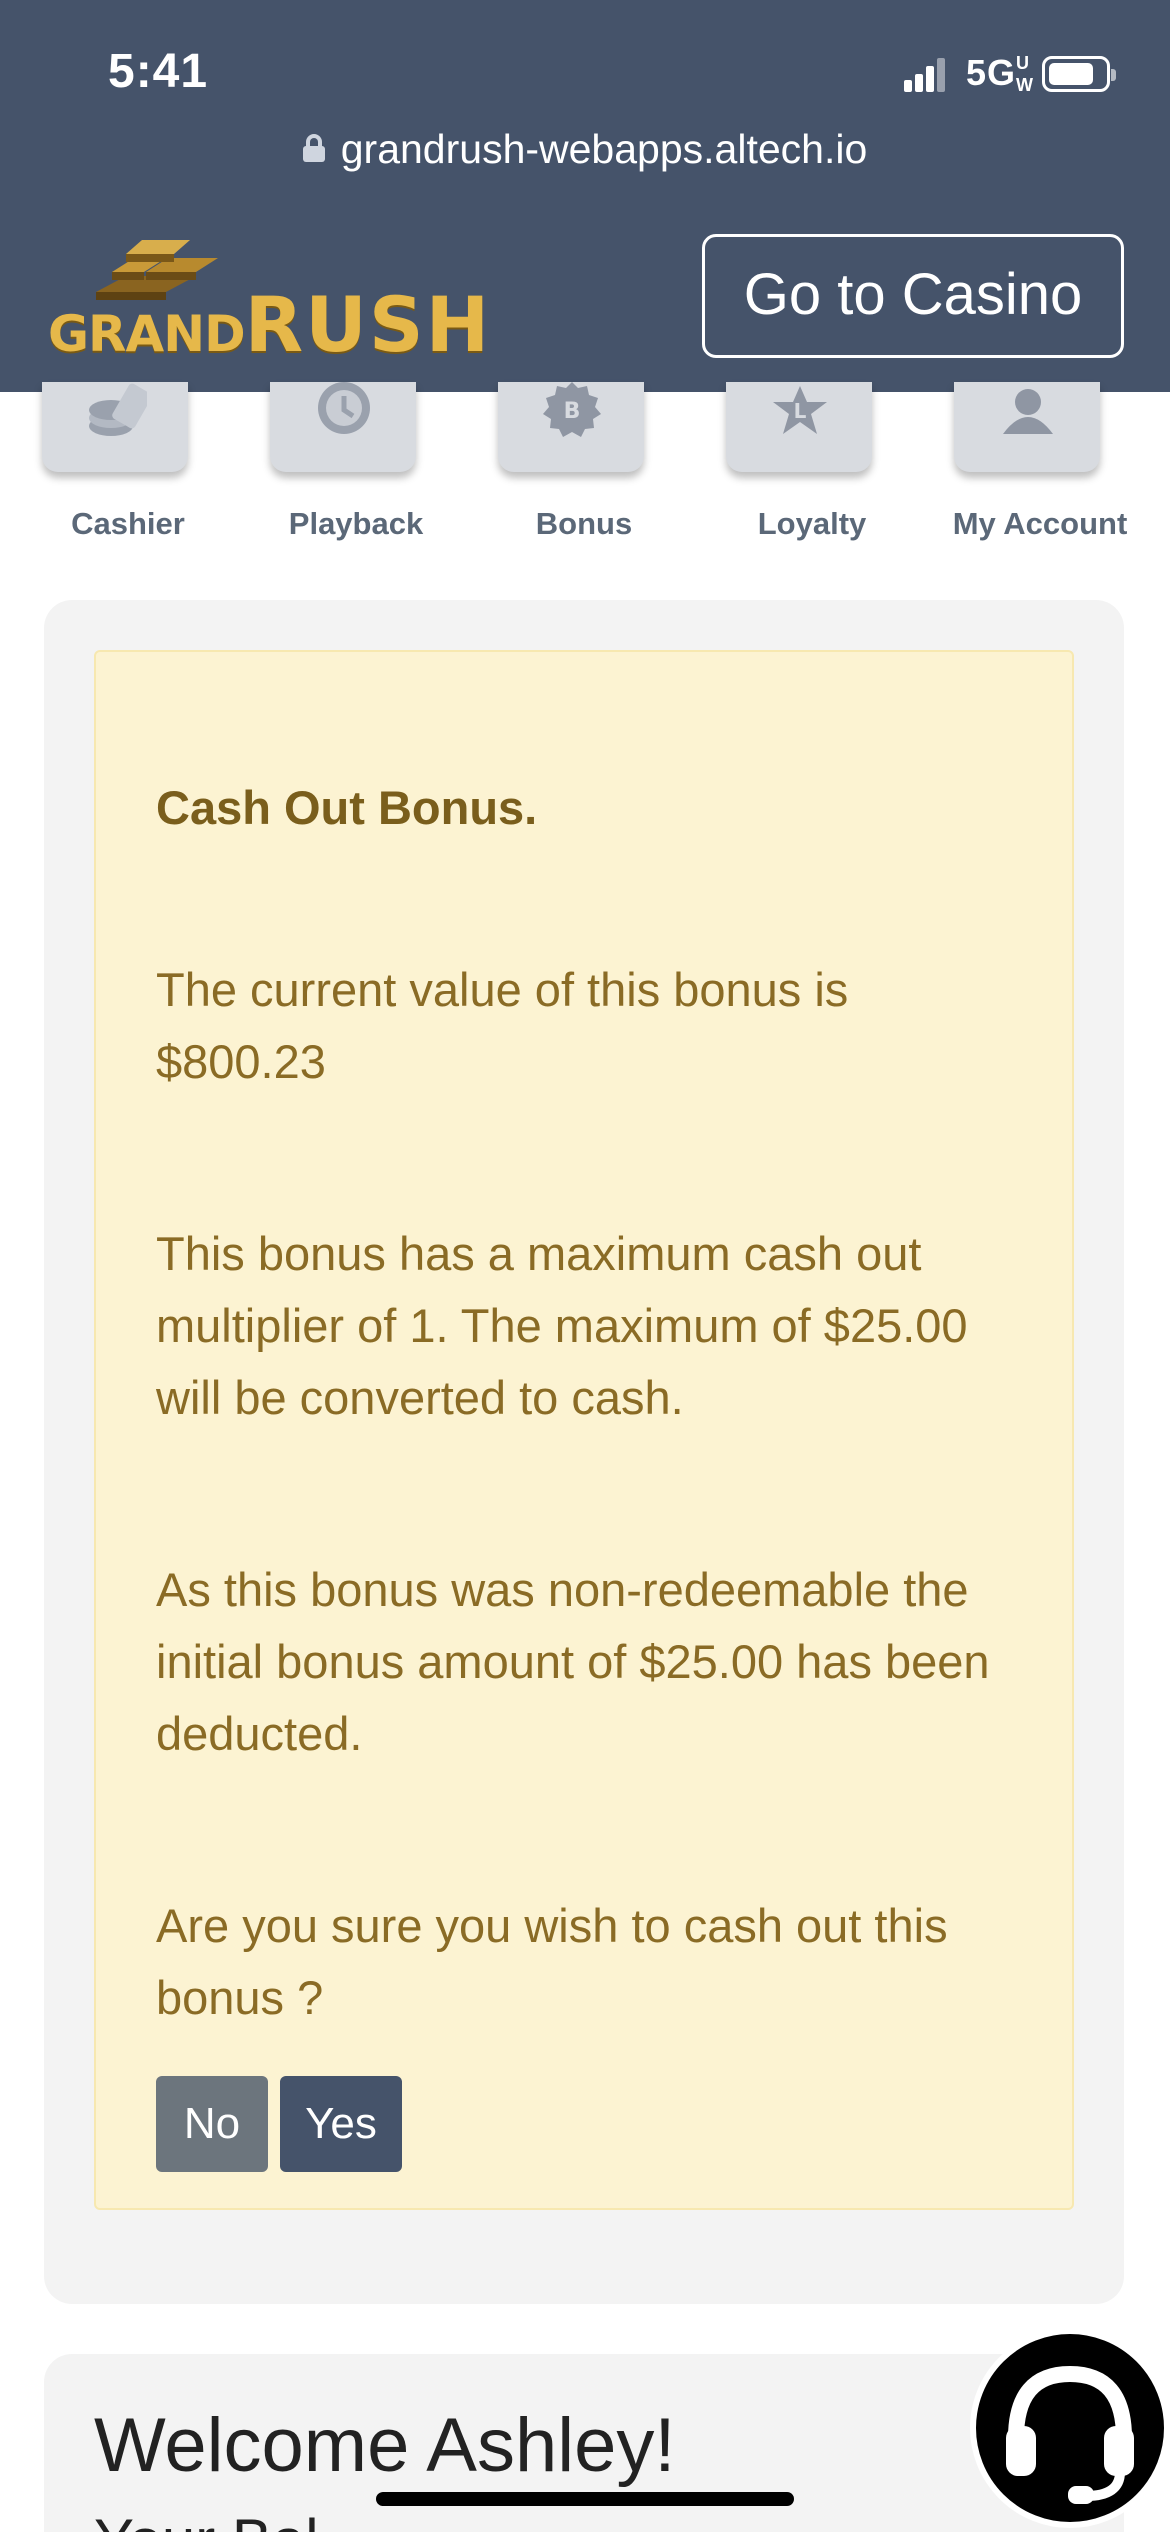 Image resolution: width=1170 pixels, height=2532 pixels. I want to click on nav-tile-bonus: B, so click(571, 427).